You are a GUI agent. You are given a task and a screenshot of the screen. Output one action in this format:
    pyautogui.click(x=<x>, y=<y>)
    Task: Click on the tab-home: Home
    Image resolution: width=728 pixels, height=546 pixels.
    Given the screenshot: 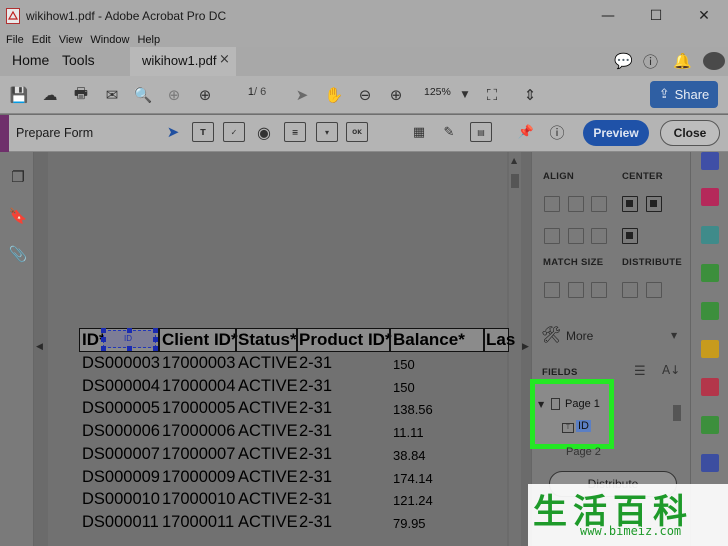 What is the action you would take?
    pyautogui.click(x=30, y=60)
    